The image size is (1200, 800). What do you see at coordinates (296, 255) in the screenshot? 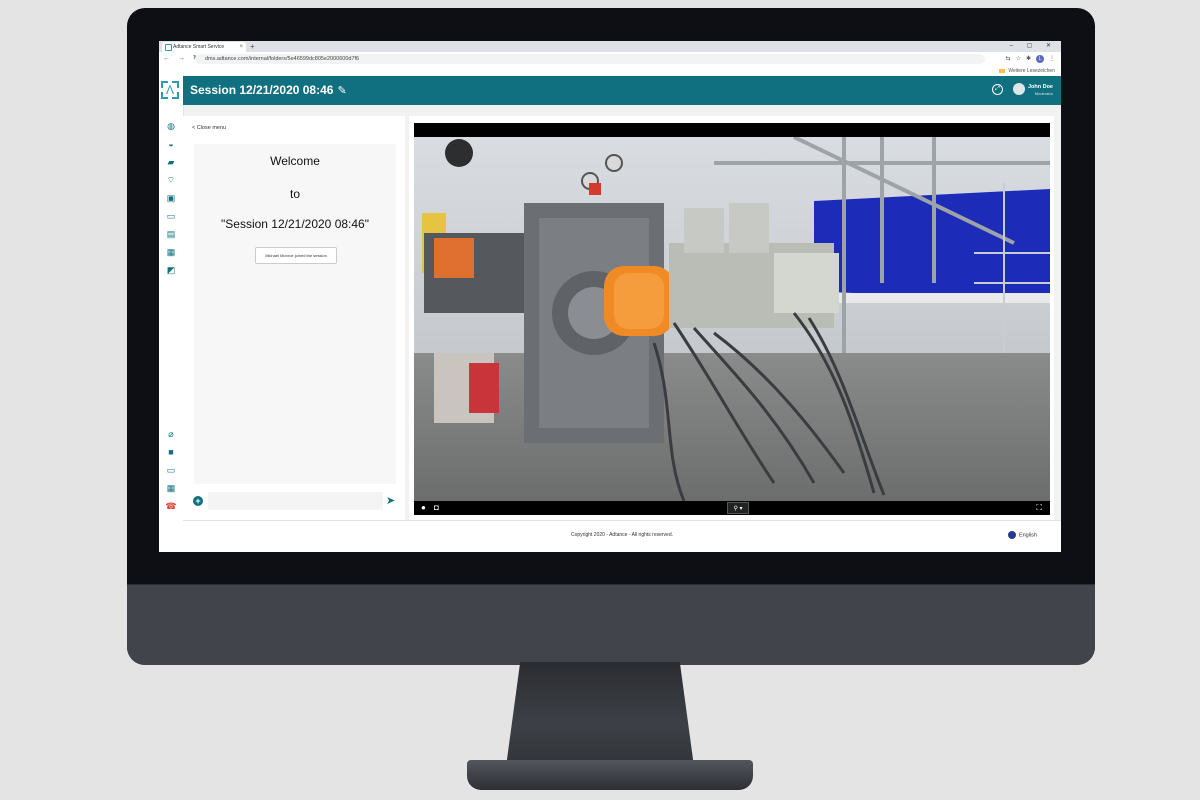
I see `system-message: Michael Monroe joined the session` at bounding box center [296, 255].